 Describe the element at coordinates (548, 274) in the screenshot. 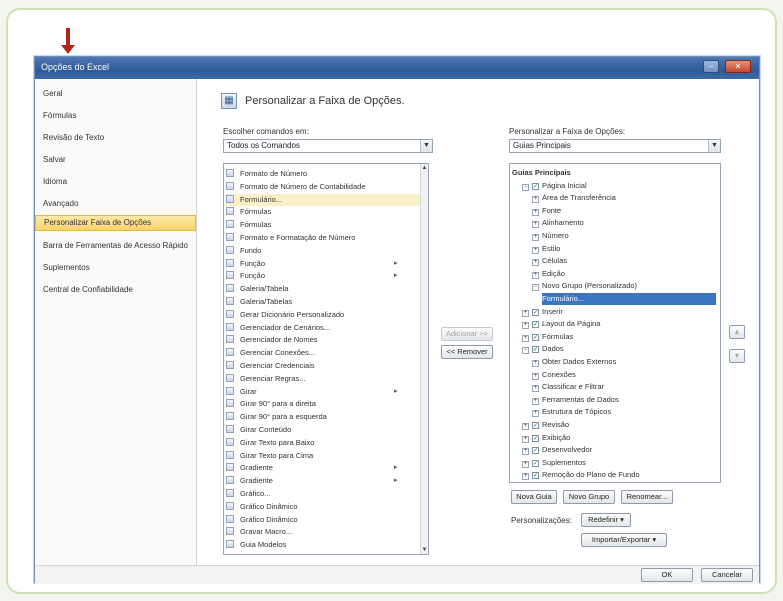

I see `tree-item: + Edição` at that location.